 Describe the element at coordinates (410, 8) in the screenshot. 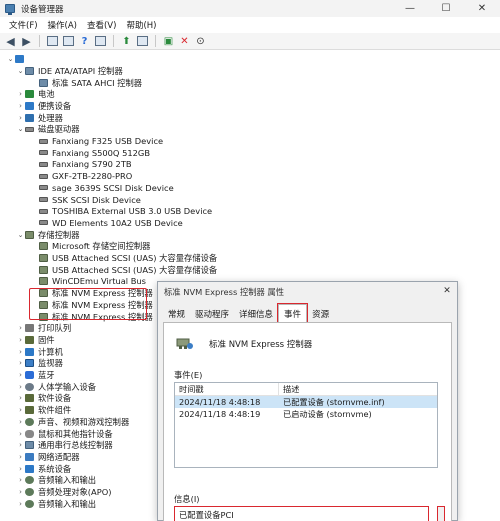

I see `minimize-button: —` at that location.